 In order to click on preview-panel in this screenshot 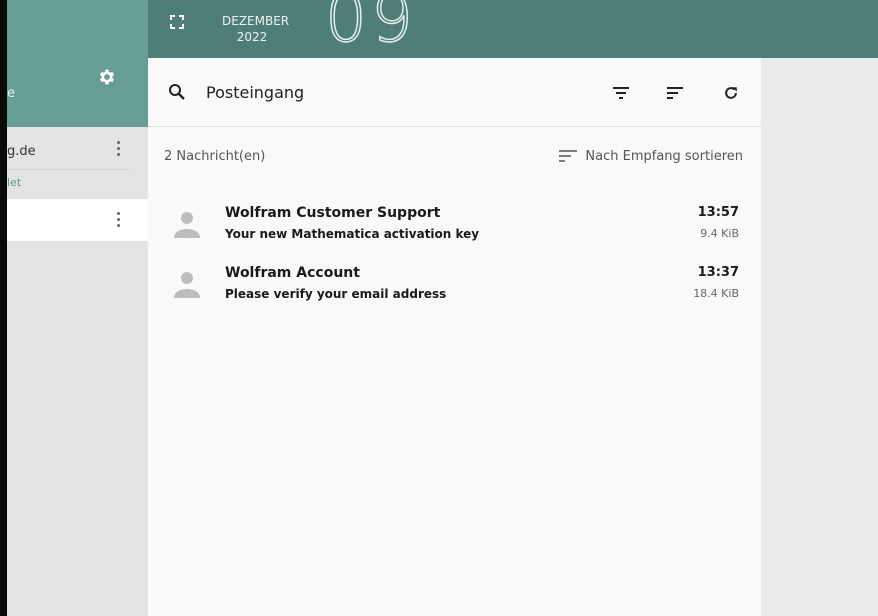, I will do `click(819, 337)`.